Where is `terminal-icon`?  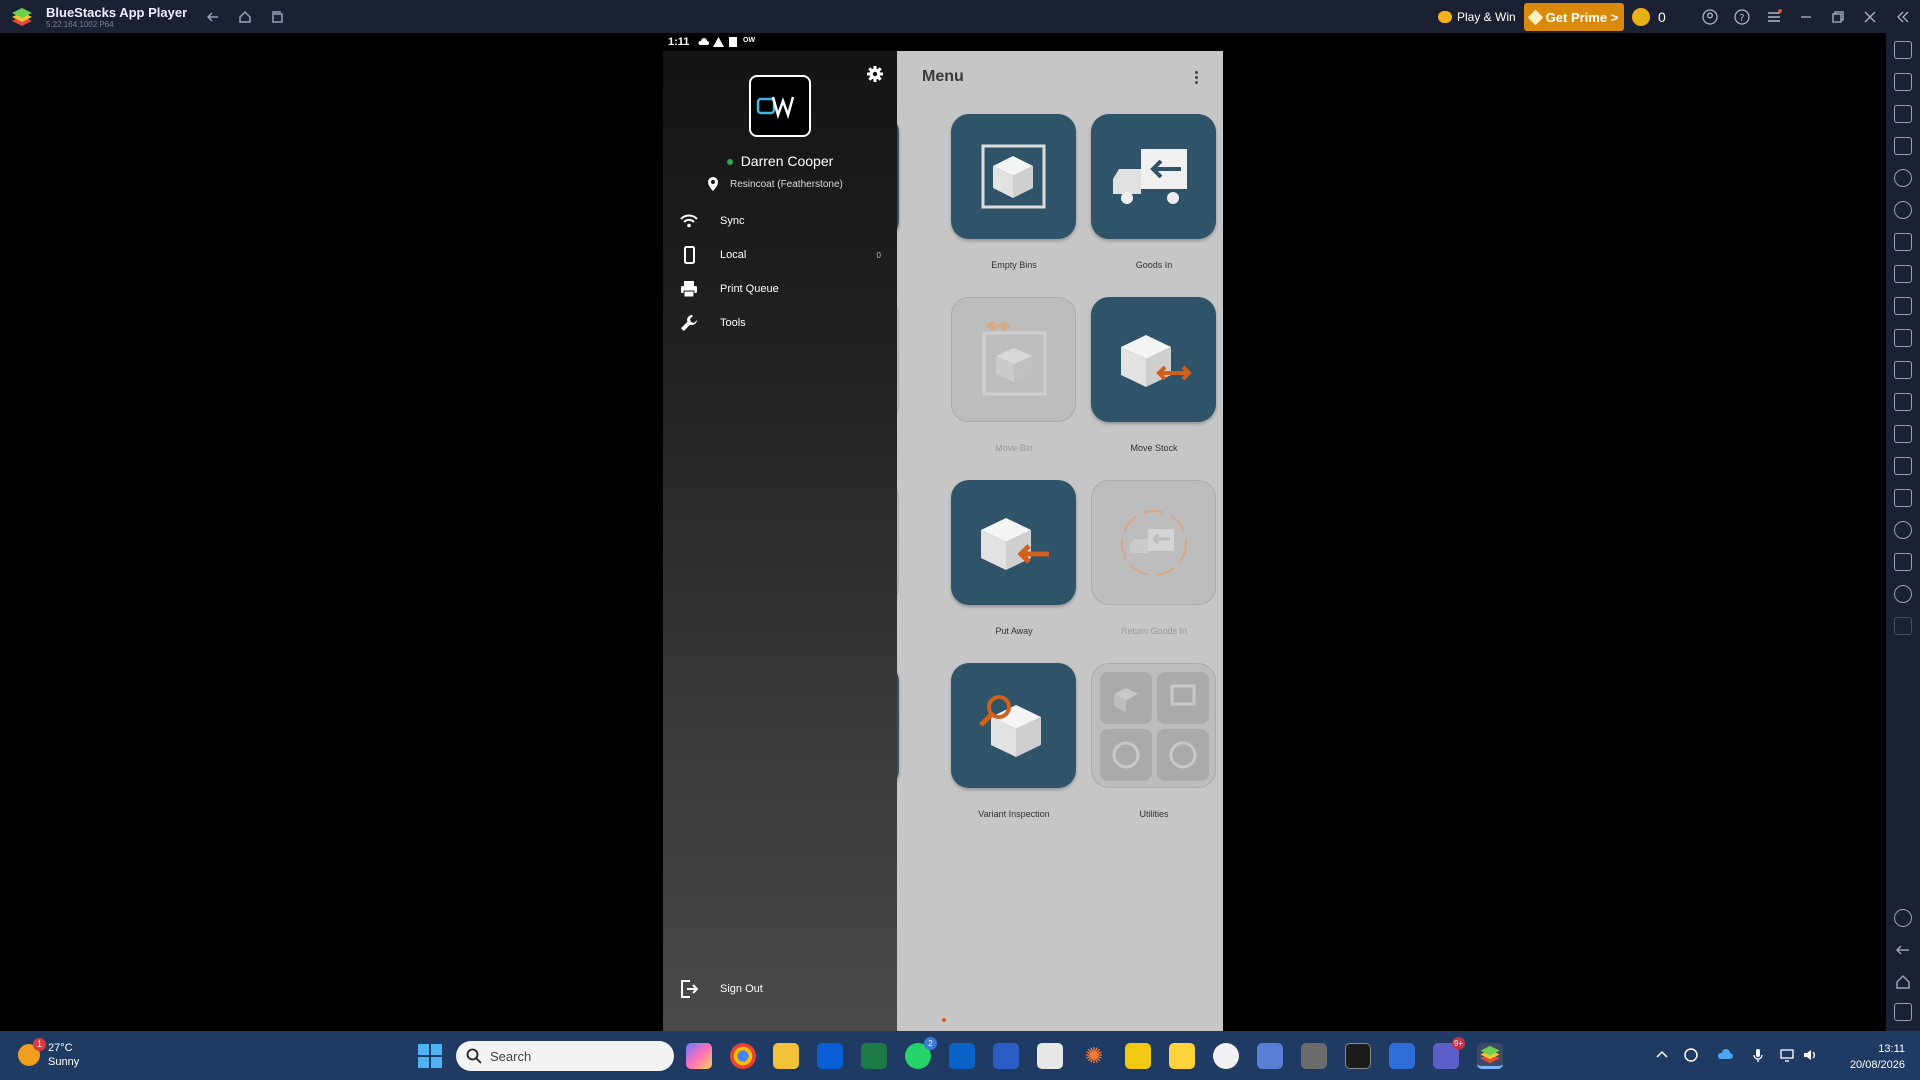
terminal-icon is located at coordinates (1358, 1056).